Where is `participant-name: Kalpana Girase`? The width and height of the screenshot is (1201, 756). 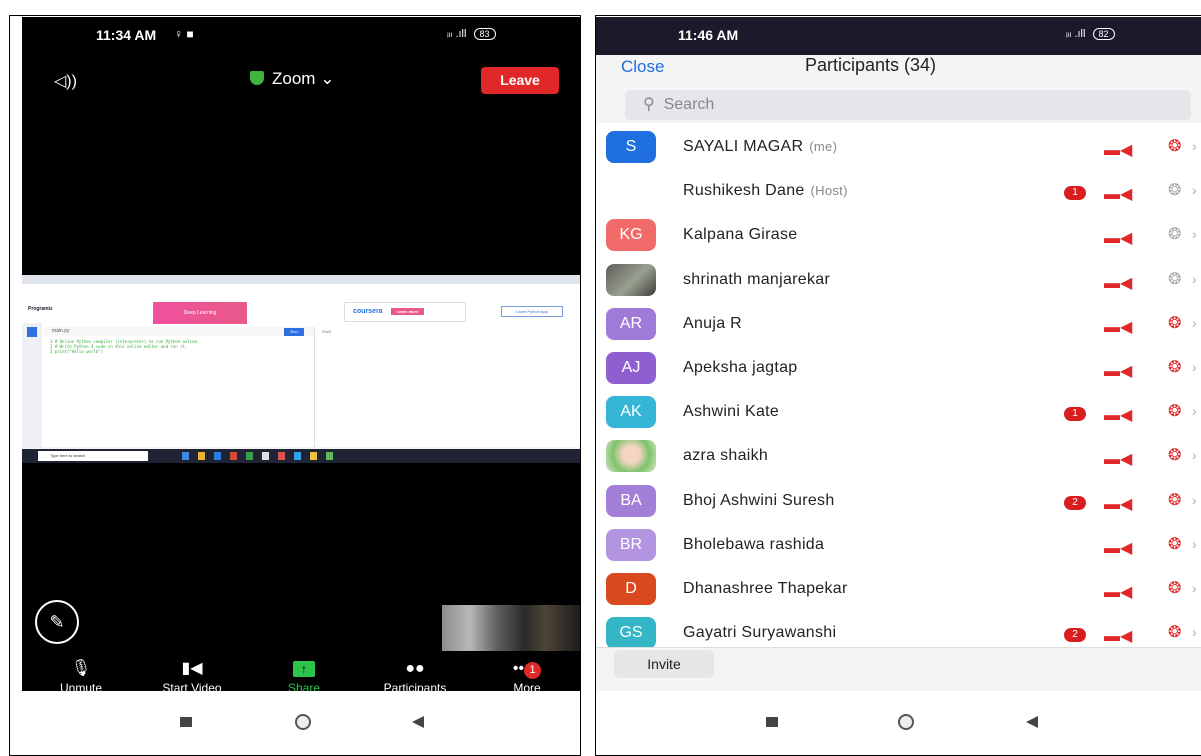
participant-name: Kalpana Girase is located at coordinates (740, 235).